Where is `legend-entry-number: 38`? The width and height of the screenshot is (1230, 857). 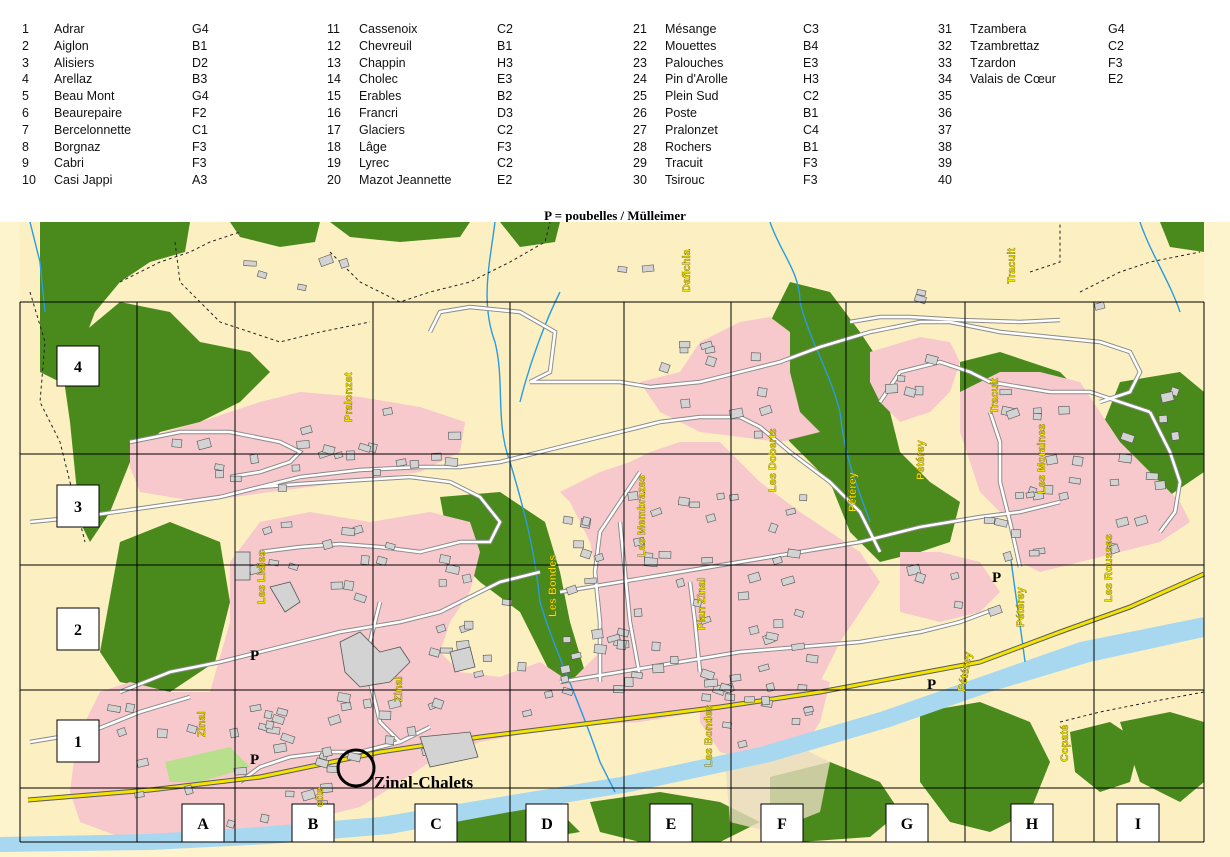 legend-entry-number: 38 is located at coordinates (945, 146).